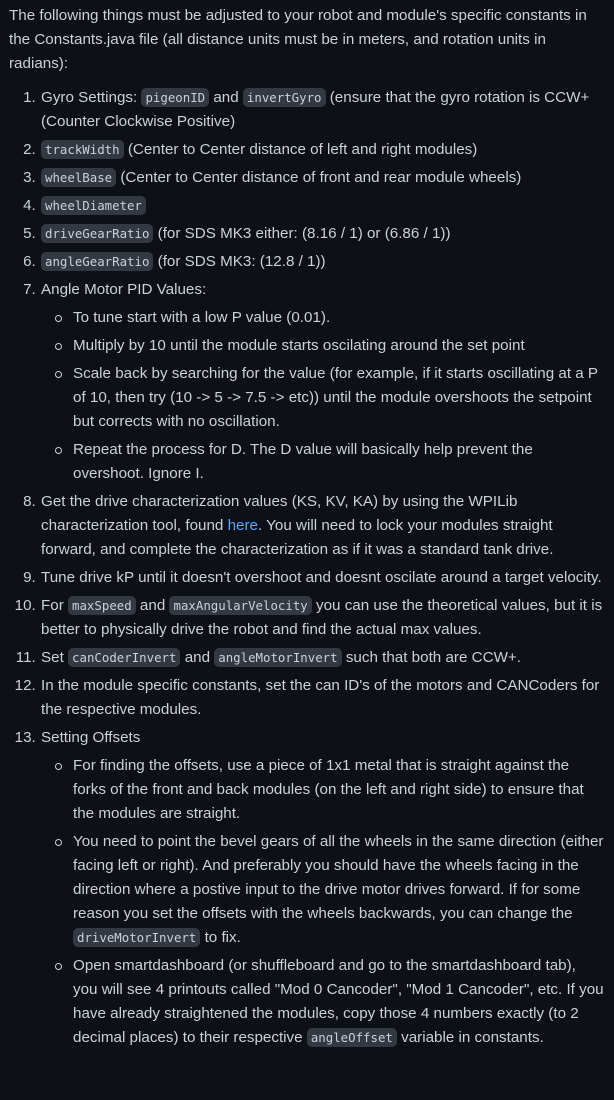  Describe the element at coordinates (55, 657) in the screenshot. I see `step-text: Set` at that location.